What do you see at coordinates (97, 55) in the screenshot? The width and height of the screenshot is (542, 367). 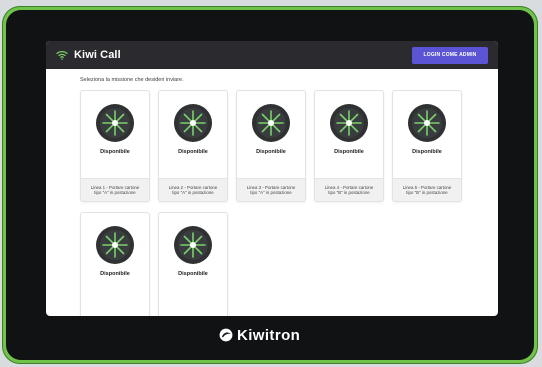 I see `app-title: Kiwi Call` at bounding box center [97, 55].